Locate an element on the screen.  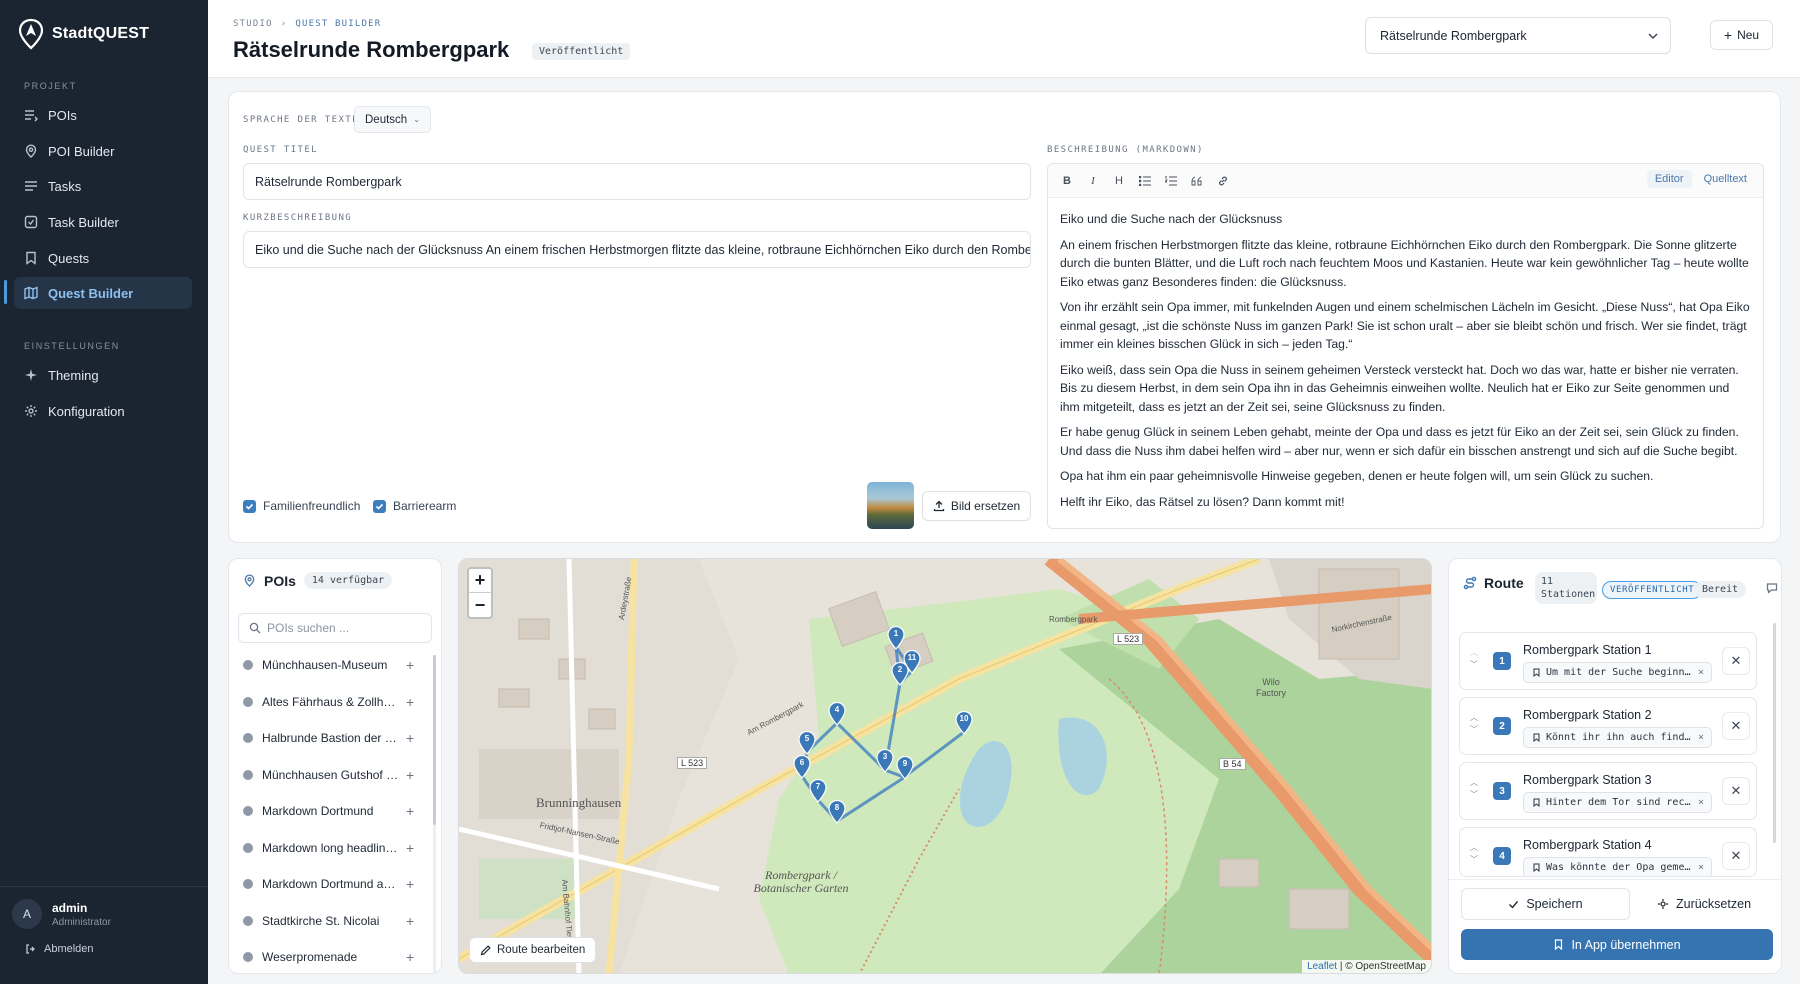
nav-item-quest-builder: Quest Builder is located at coordinates (103, 293).